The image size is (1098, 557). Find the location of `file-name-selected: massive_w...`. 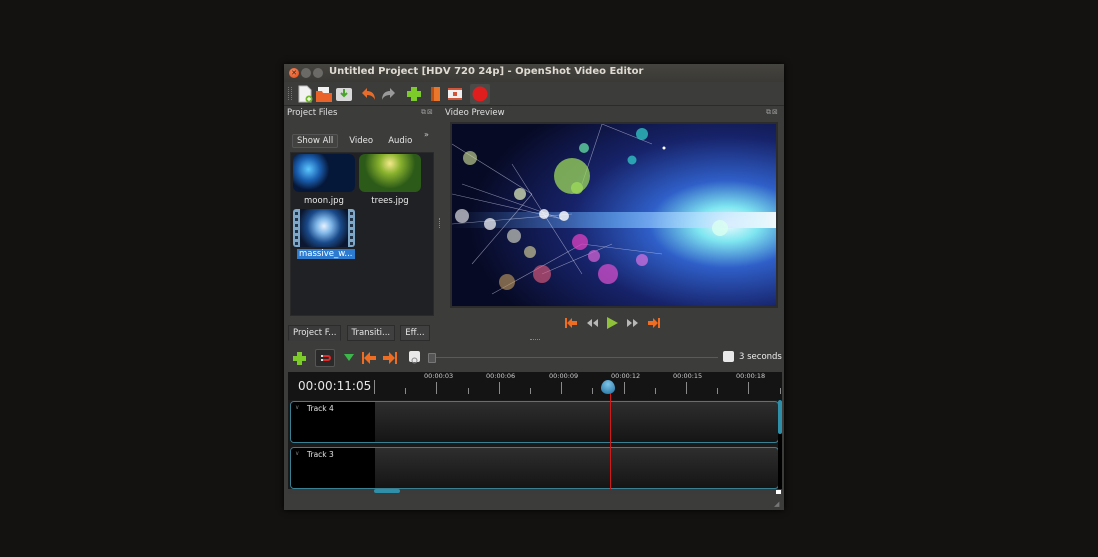

file-name-selected: massive_w... is located at coordinates (326, 254).